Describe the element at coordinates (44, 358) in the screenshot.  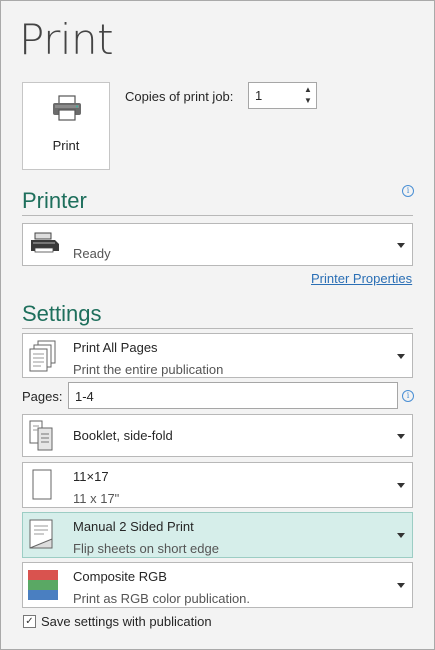
I see `pages-icon` at that location.